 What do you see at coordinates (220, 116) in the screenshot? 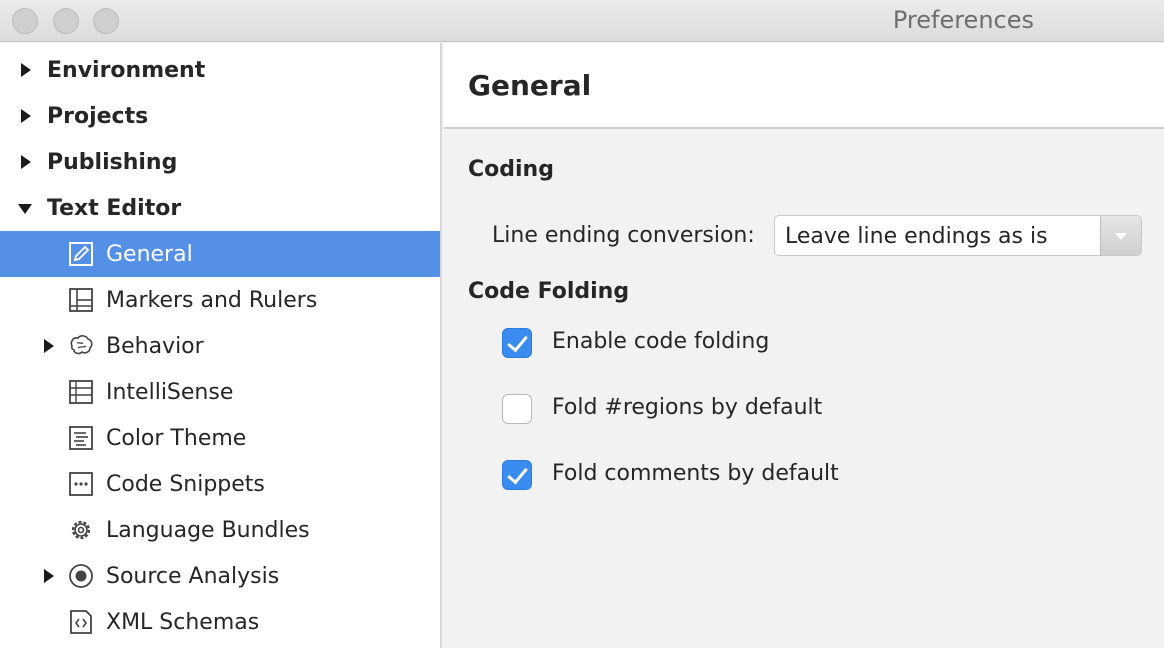
I see `sidebar-item-projects: Projects` at bounding box center [220, 116].